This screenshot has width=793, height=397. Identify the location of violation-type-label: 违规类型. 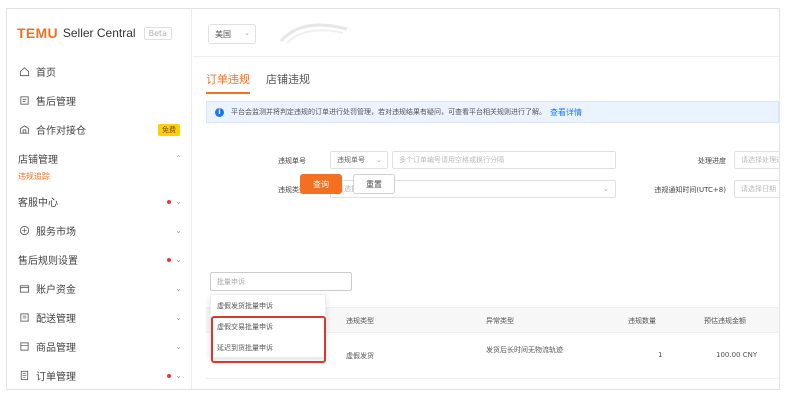
(292, 190).